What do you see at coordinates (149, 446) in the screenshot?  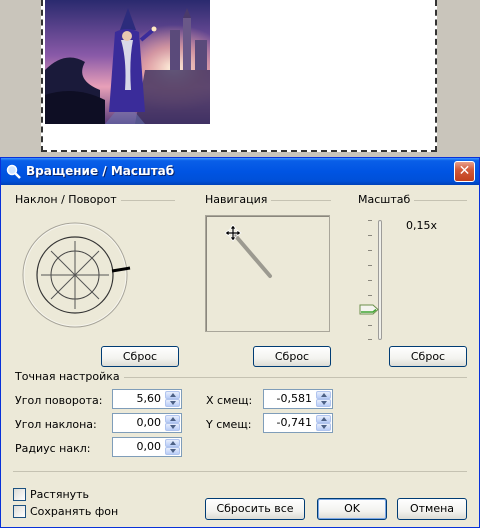 I see `tilt-radius-value: 0,00` at bounding box center [149, 446].